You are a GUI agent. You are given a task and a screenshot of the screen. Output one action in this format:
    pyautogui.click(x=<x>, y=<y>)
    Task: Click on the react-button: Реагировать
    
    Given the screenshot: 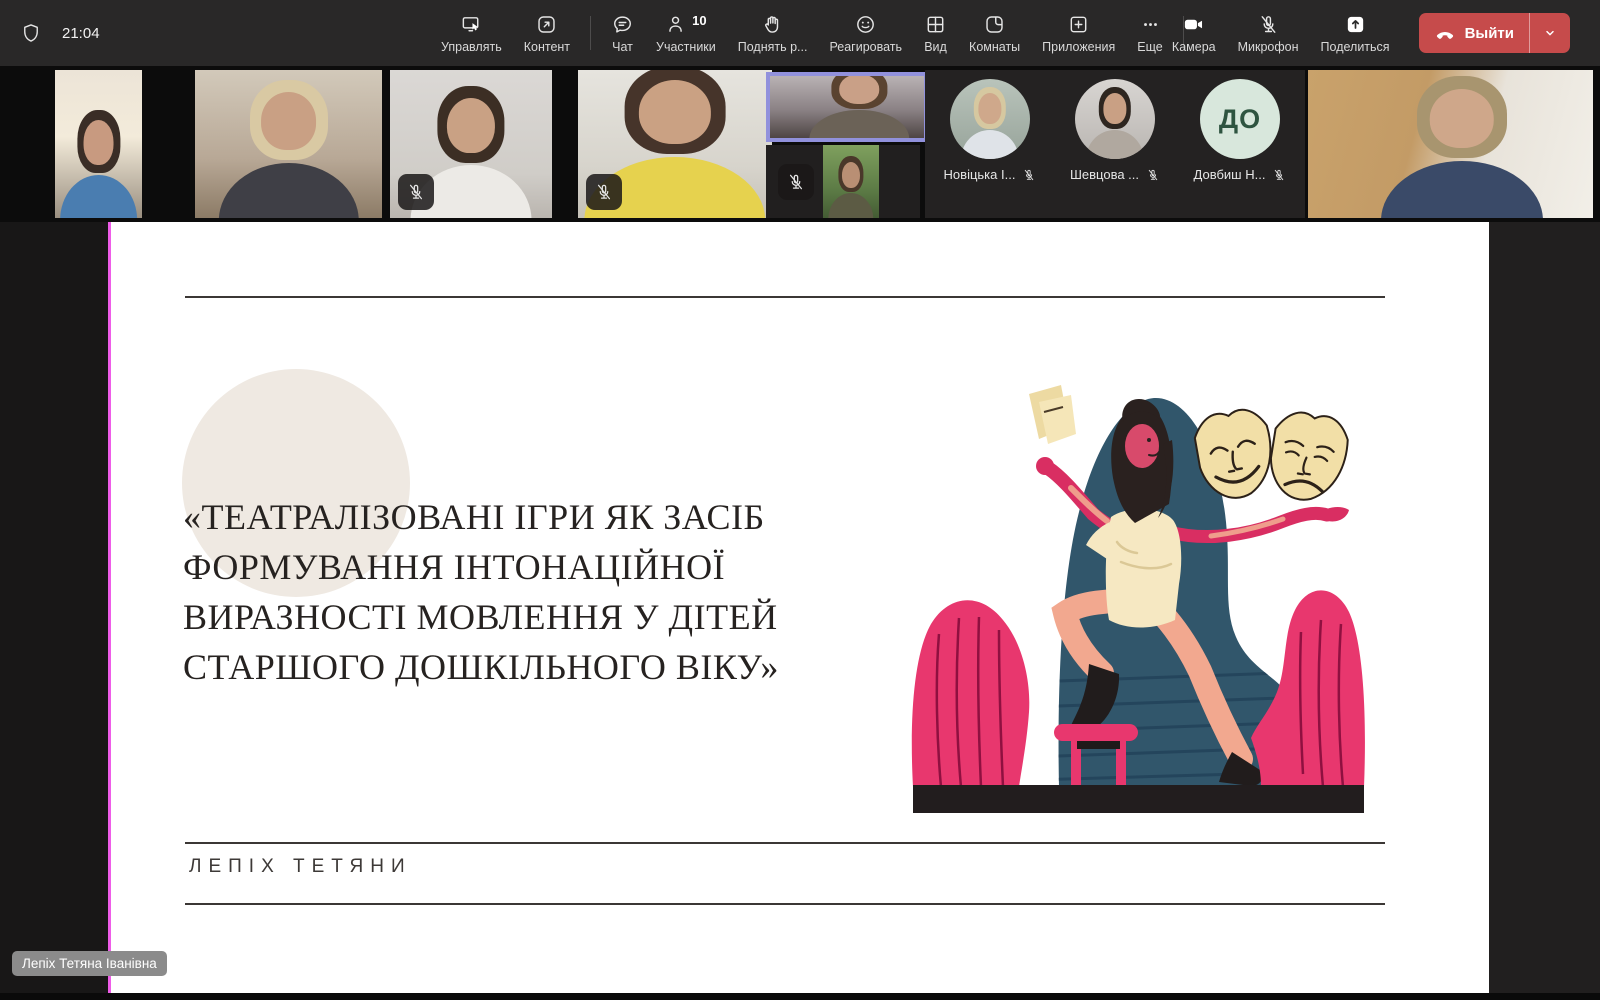 What is the action you would take?
    pyautogui.click(x=865, y=33)
    